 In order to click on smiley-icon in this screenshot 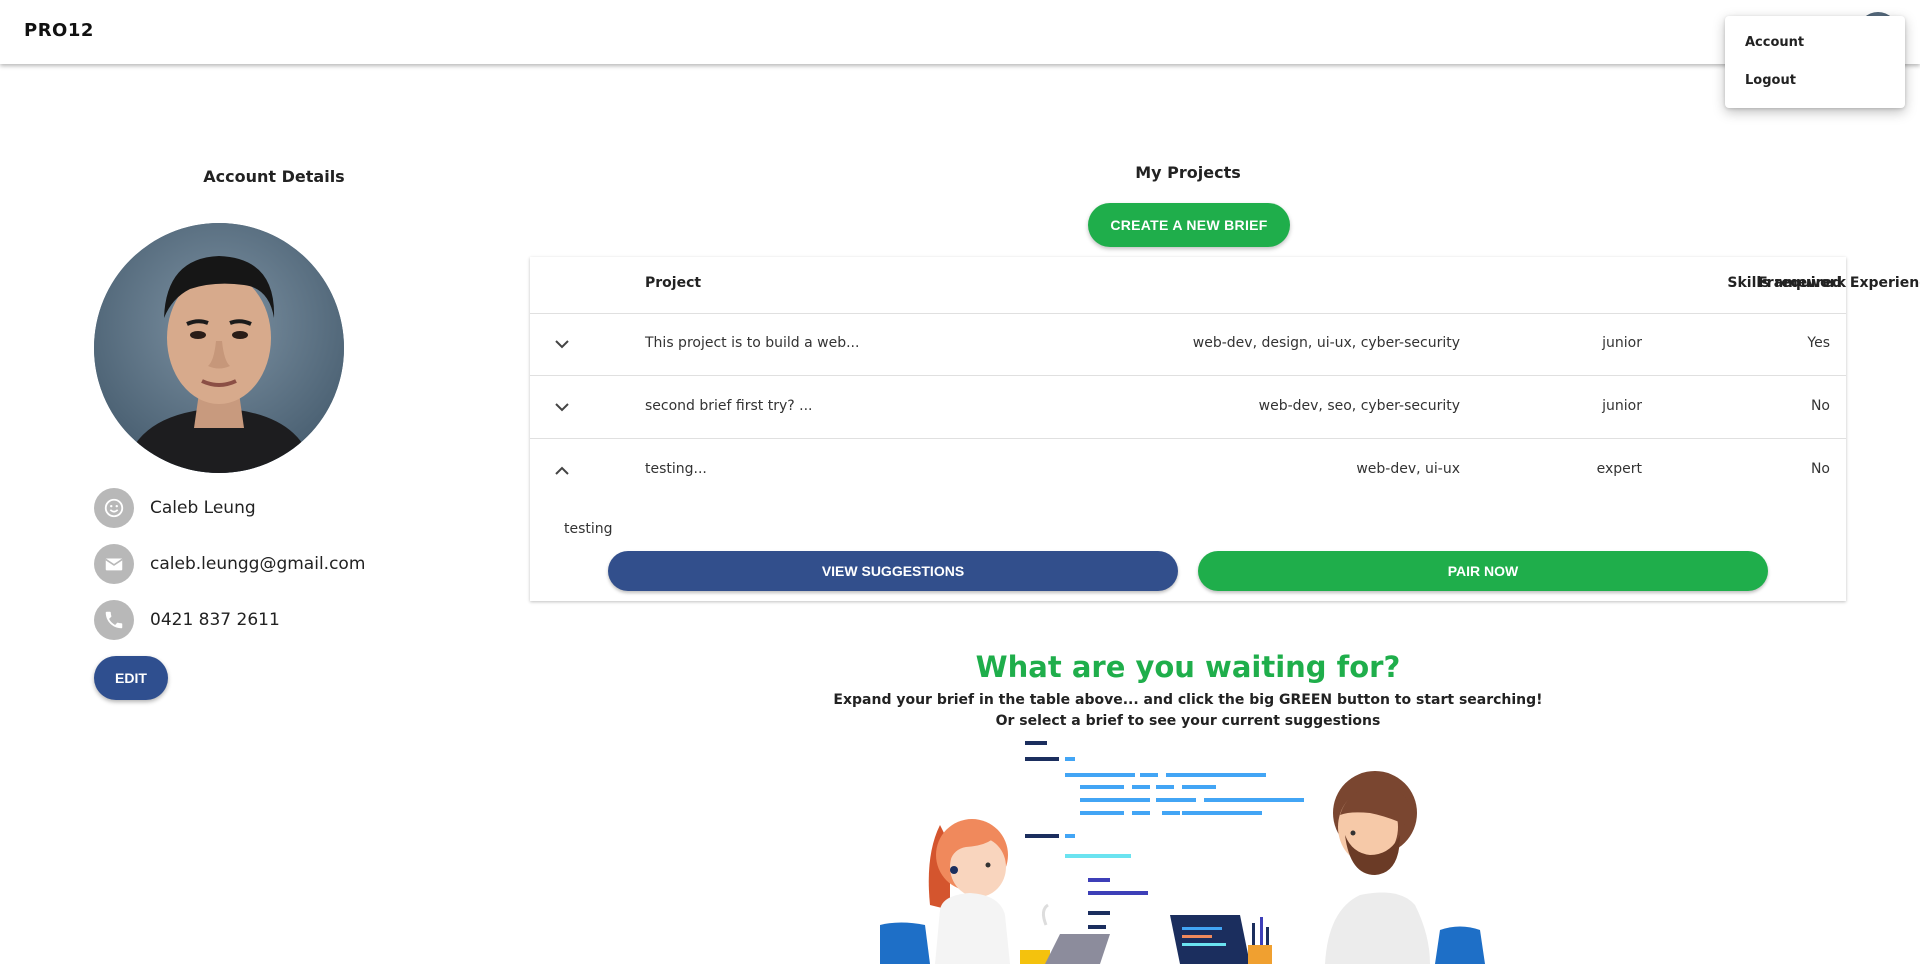, I will do `click(114, 508)`.